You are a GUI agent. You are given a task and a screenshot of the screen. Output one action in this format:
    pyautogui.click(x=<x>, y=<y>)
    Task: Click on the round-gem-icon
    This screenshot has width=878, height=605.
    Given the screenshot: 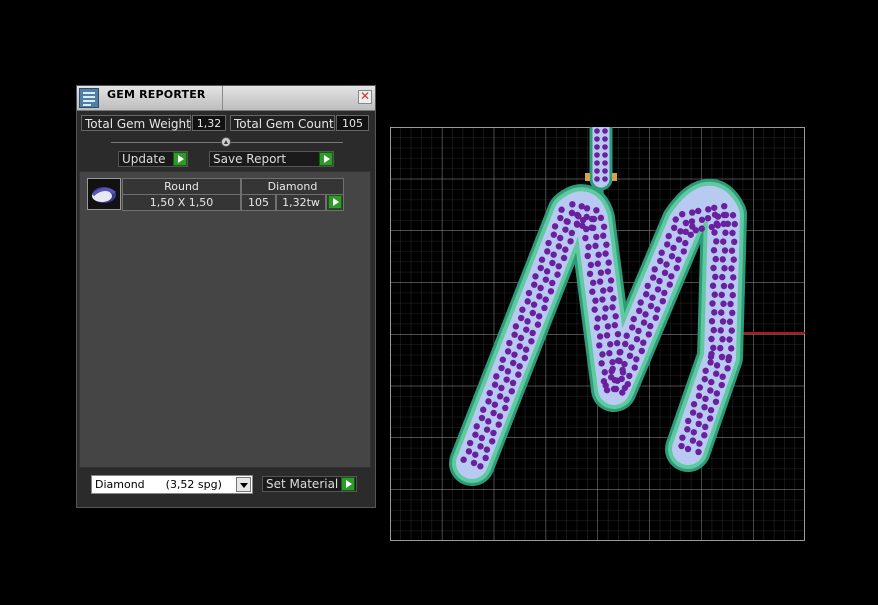 What is the action you would take?
    pyautogui.click(x=104, y=194)
    